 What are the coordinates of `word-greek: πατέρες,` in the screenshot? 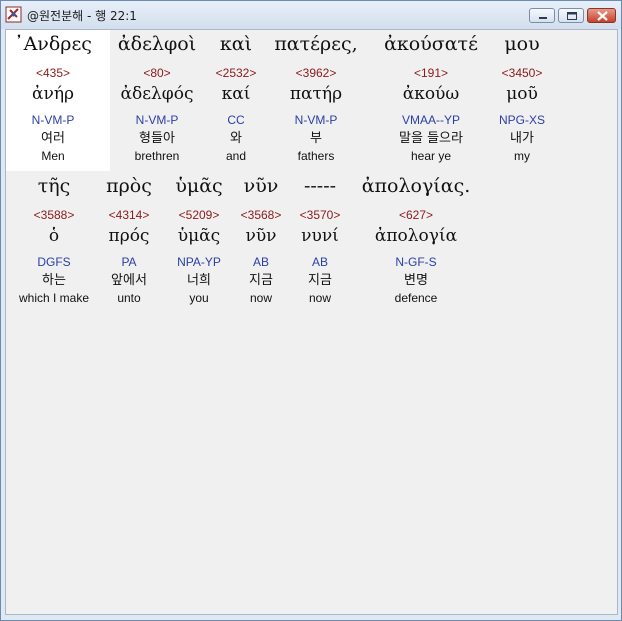 It's located at (316, 44).